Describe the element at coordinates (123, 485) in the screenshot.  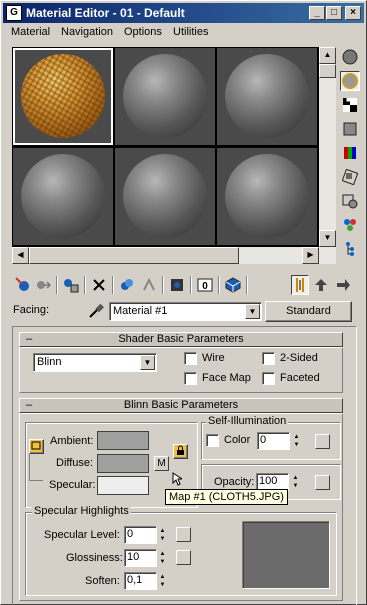
I see `specular-color-swatch` at that location.